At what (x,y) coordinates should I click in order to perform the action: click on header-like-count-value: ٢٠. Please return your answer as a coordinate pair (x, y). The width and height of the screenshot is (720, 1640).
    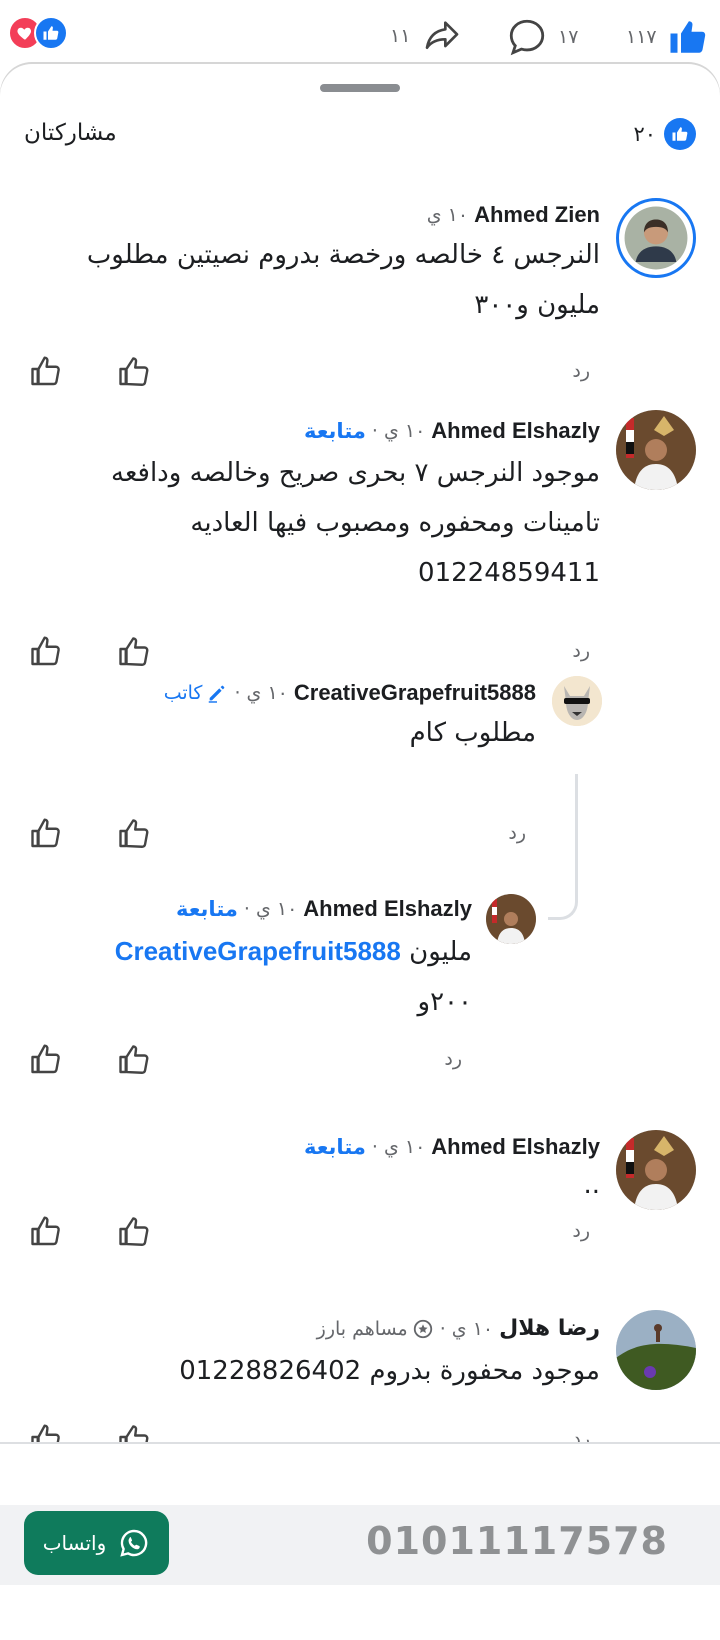
    Looking at the image, I should click on (644, 134).